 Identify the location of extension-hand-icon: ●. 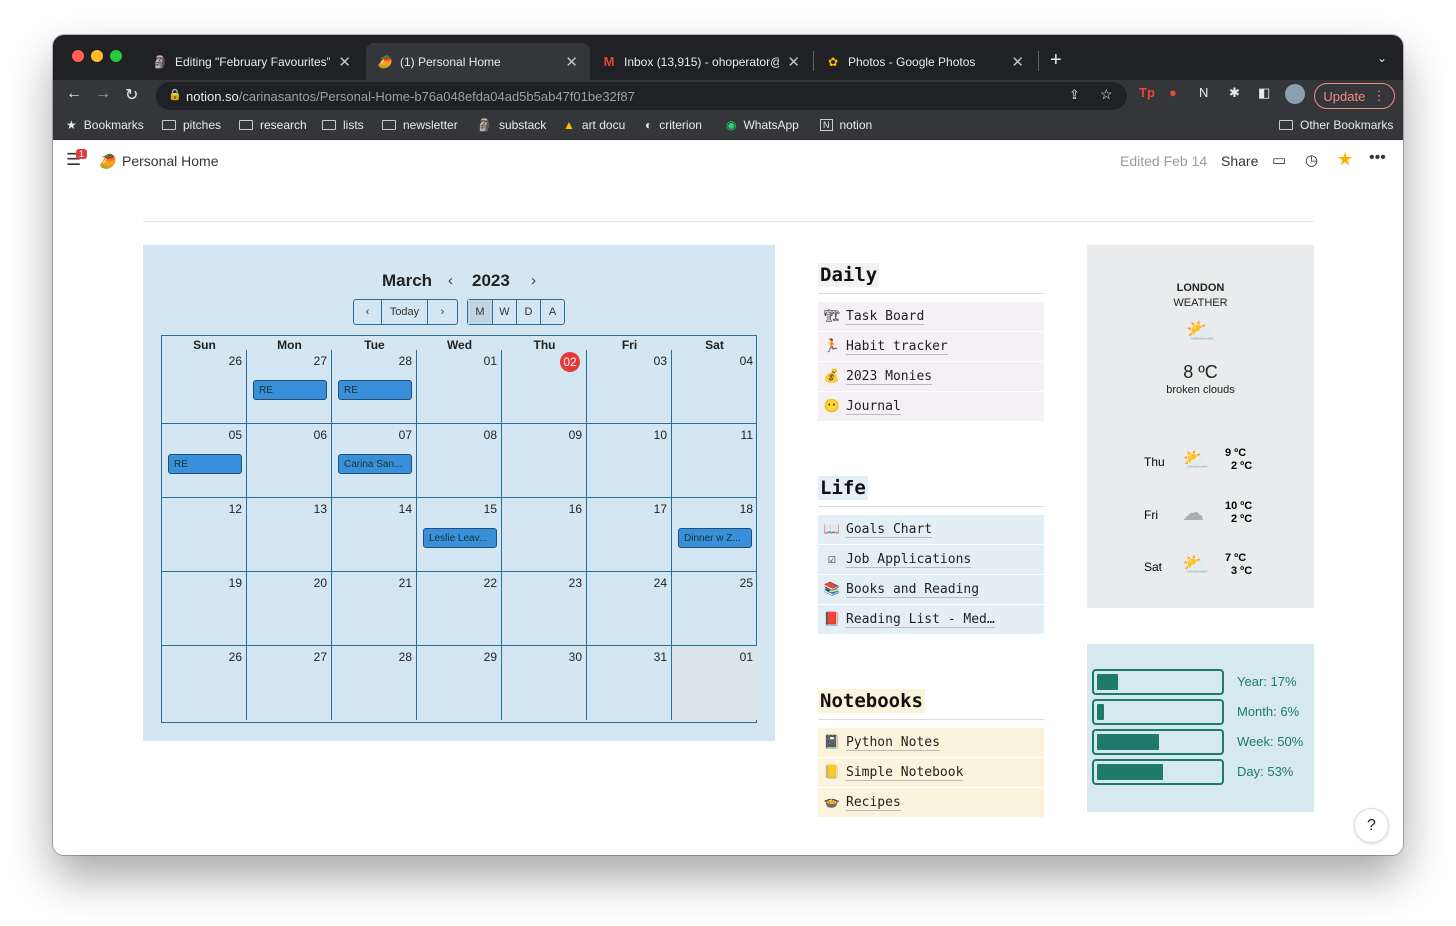
(1173, 92).